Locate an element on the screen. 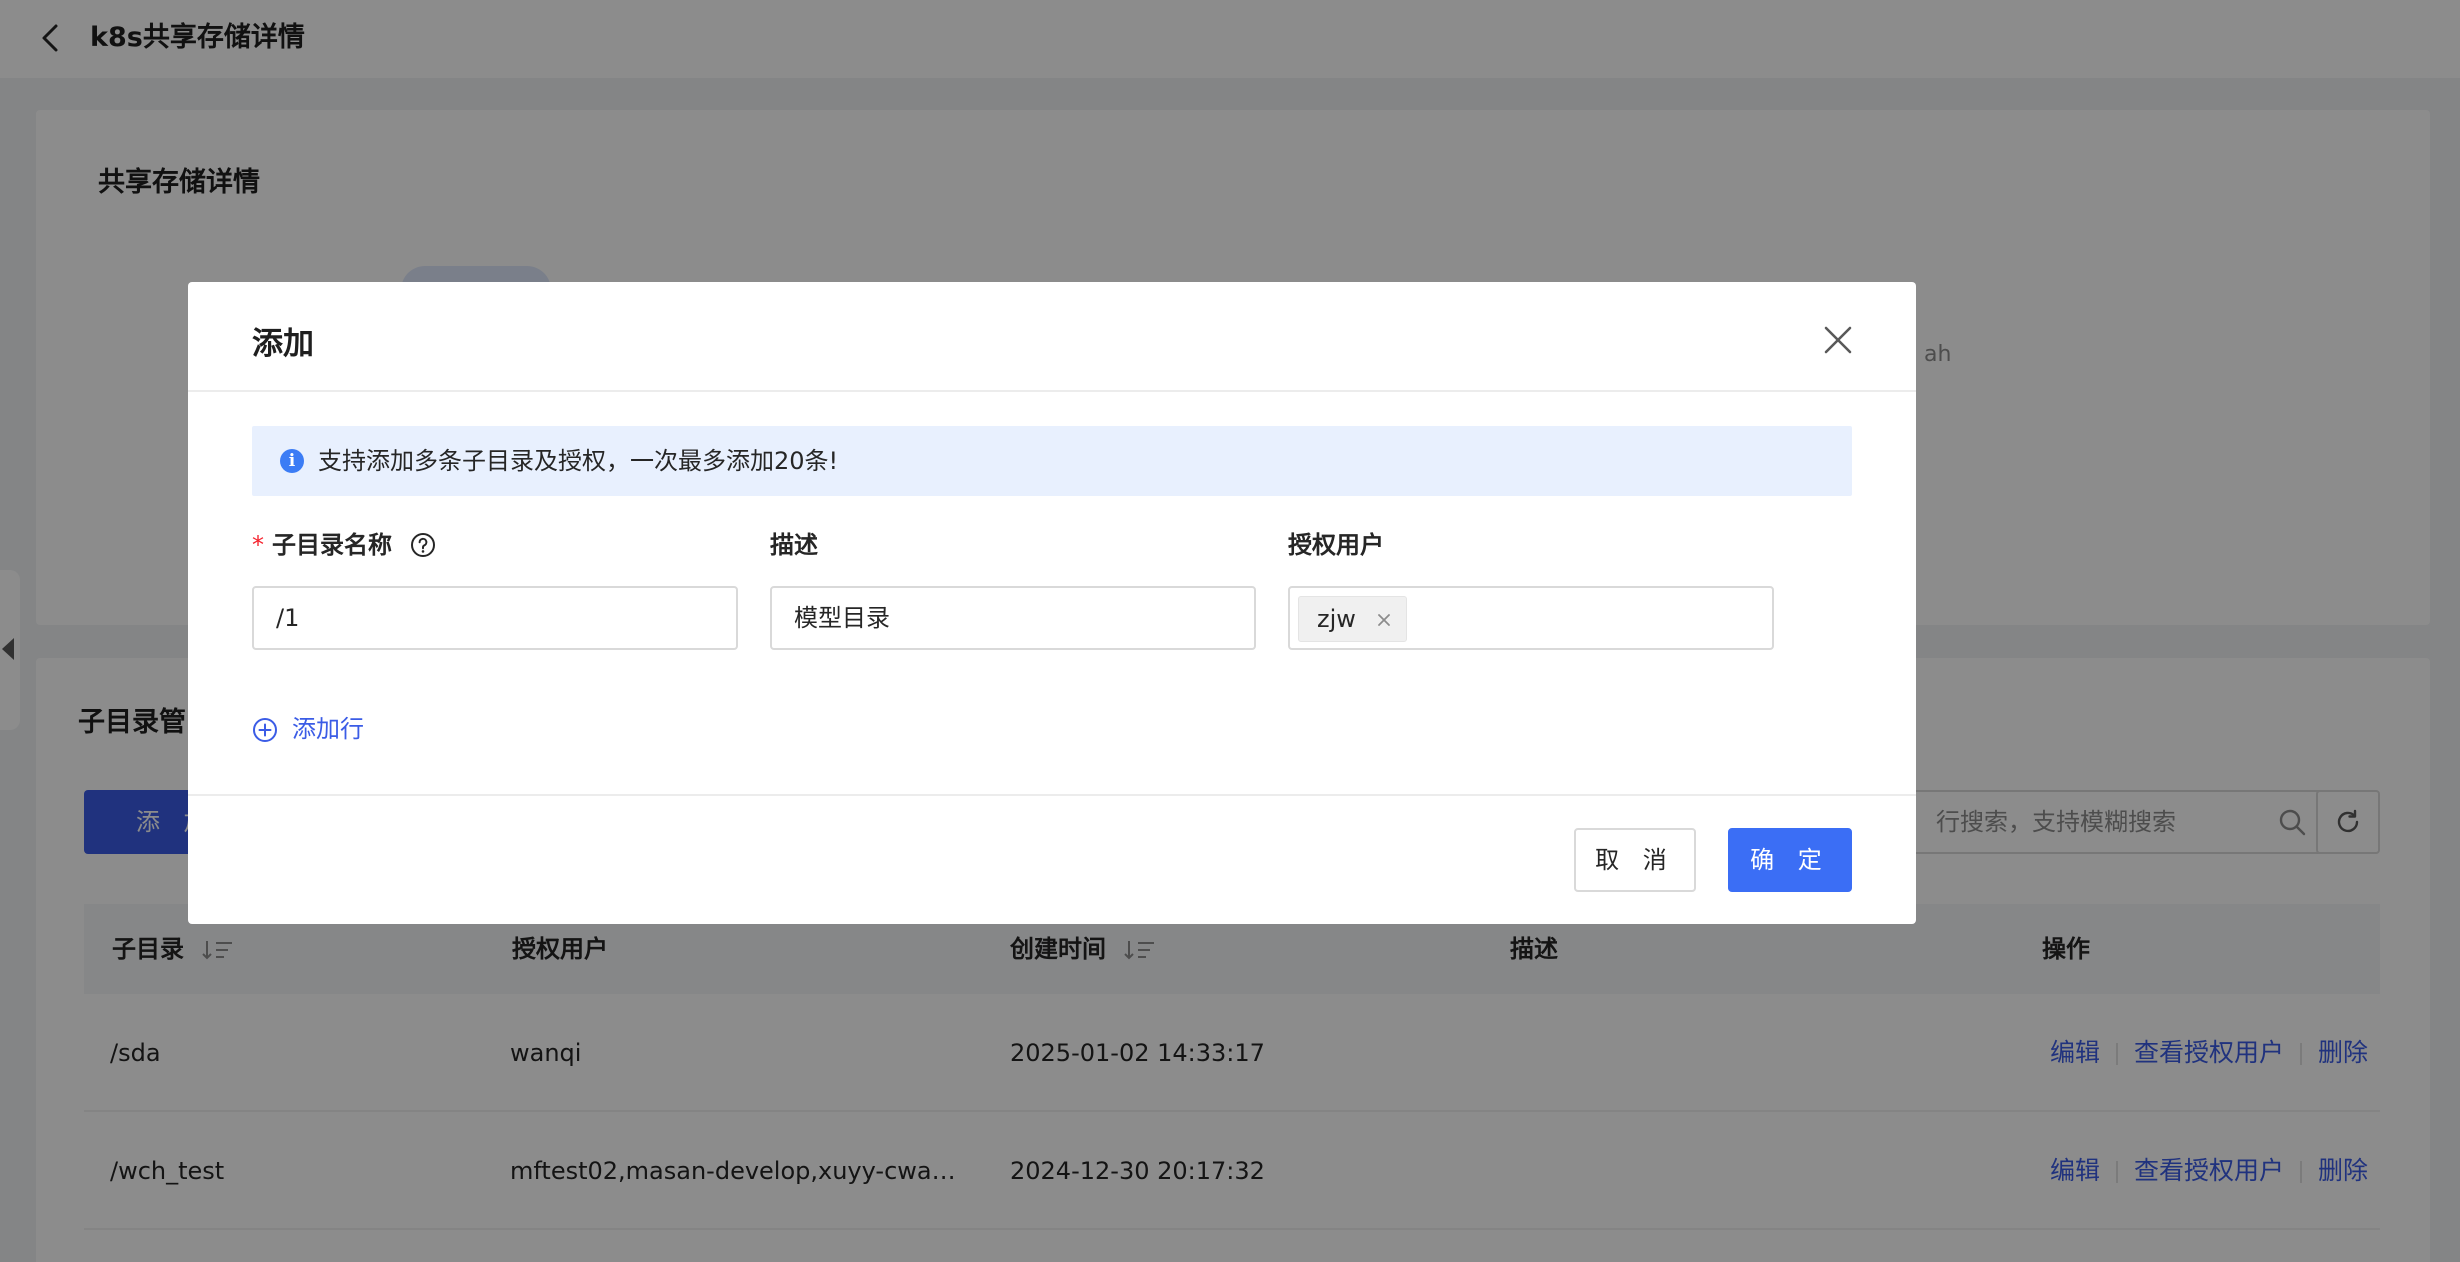 Image resolution: width=2460 pixels, height=1262 pixels. desc-label: 描述 is located at coordinates (794, 545).